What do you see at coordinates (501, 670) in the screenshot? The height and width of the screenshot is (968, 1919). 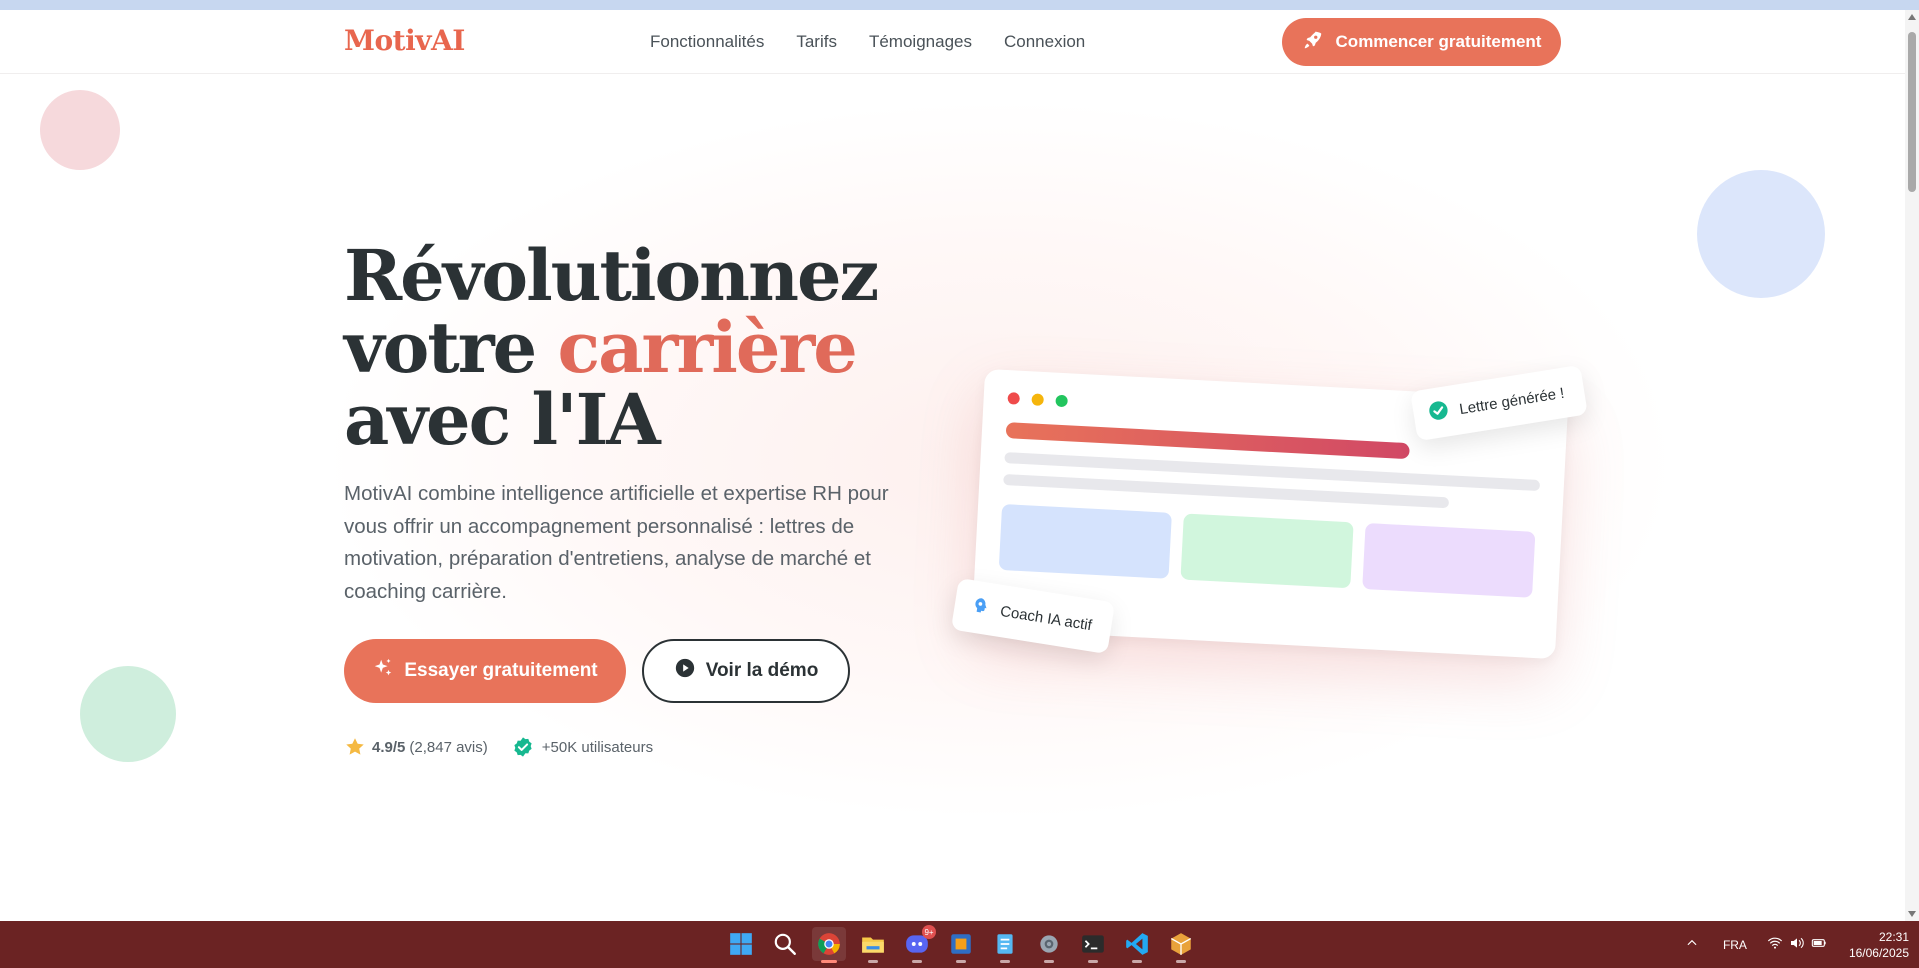 I see `try-free-label: Essayer gratuitement` at bounding box center [501, 670].